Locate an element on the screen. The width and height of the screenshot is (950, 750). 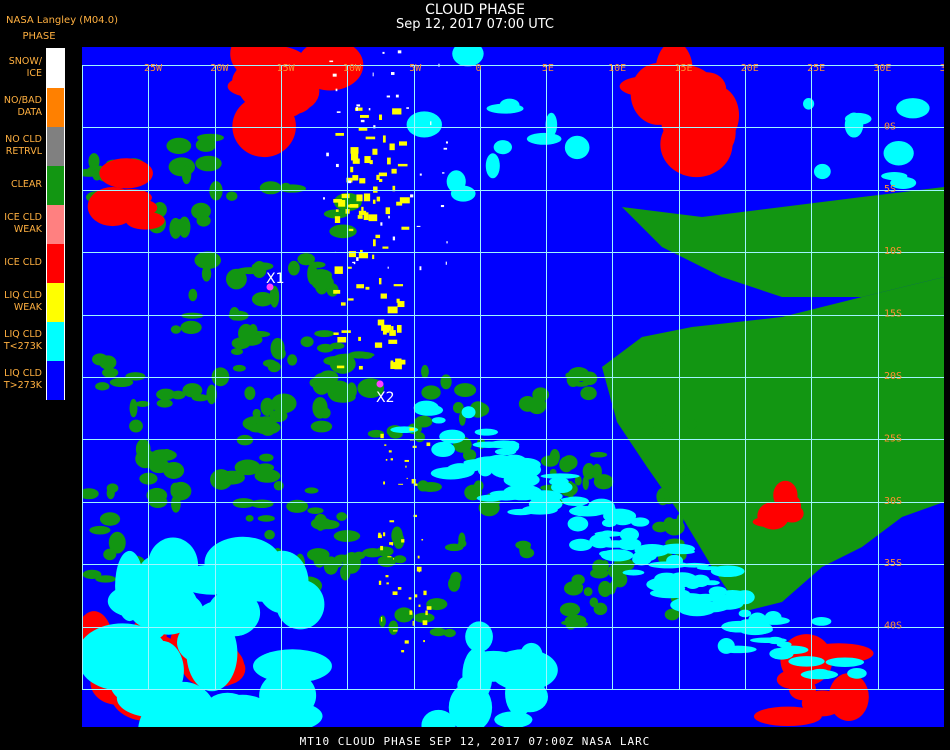
longitude-label: 10W is located at coordinates (352, 68).